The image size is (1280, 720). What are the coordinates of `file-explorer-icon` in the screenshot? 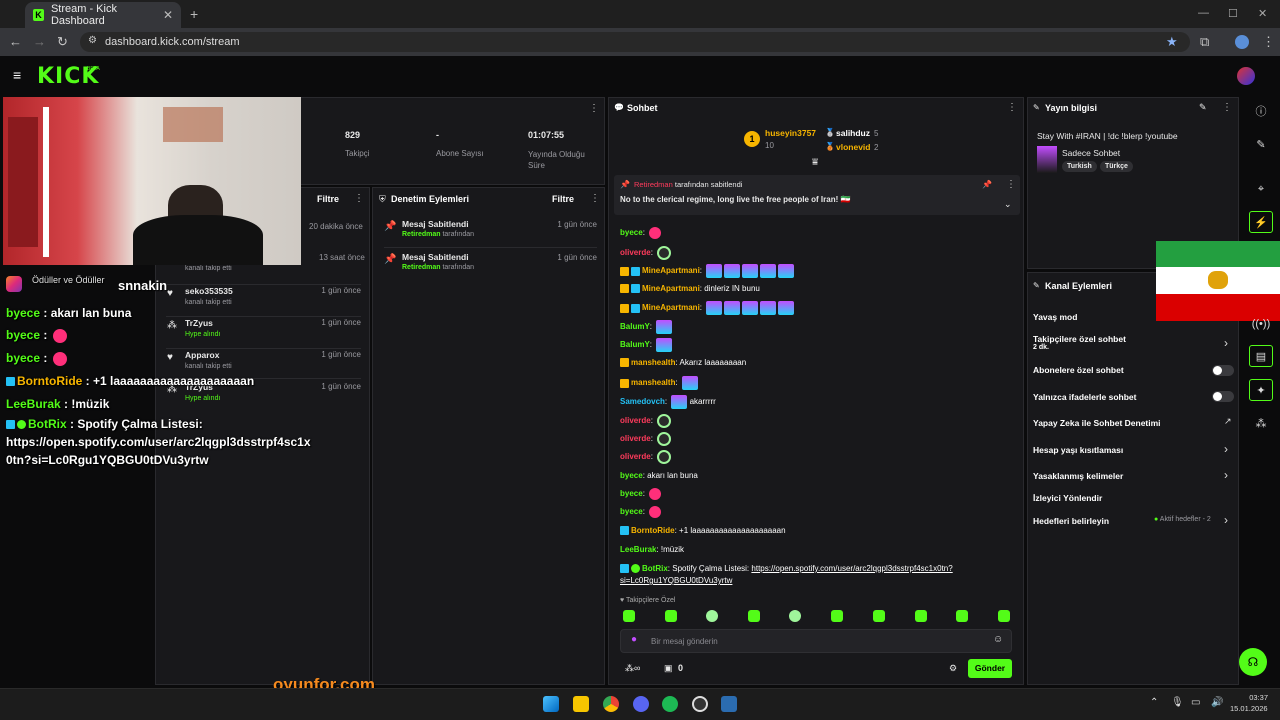 It's located at (581, 704).